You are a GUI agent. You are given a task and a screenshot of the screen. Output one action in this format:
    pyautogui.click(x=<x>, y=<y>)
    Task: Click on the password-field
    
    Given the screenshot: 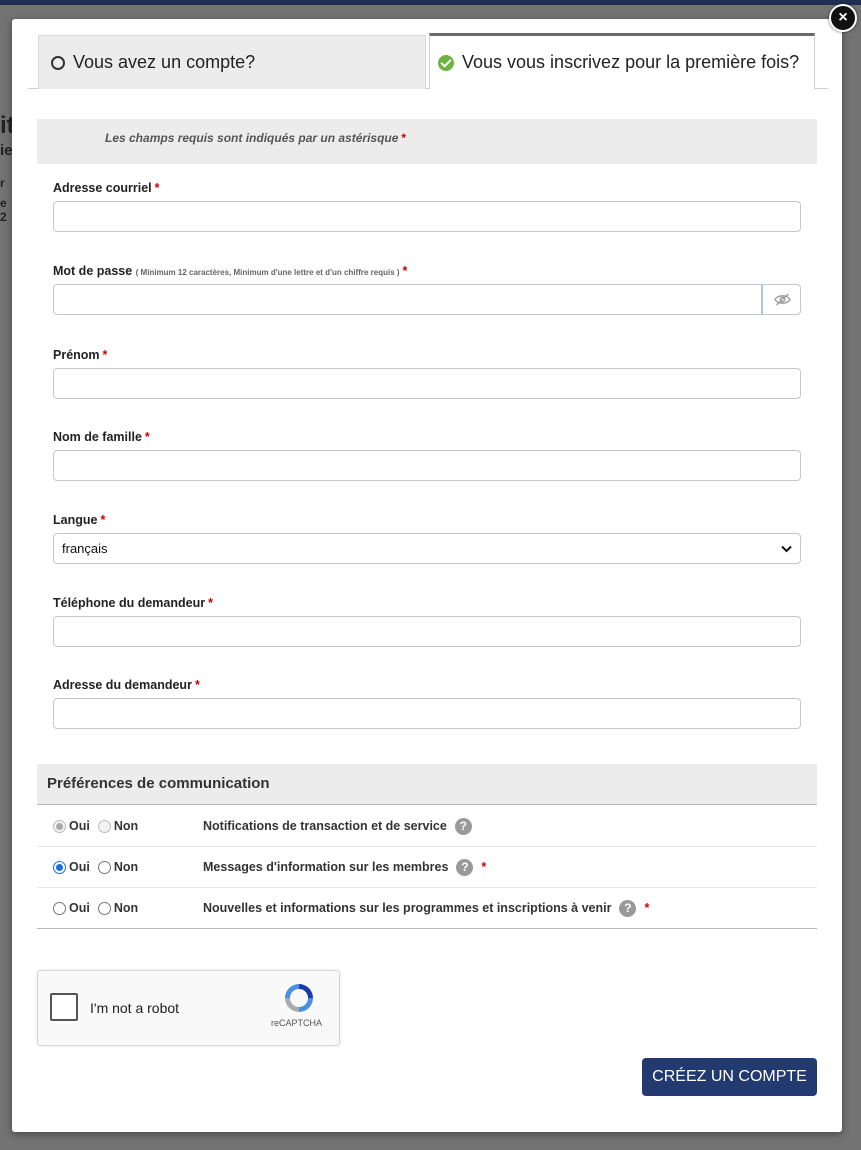 What is the action you would take?
    pyautogui.click(x=427, y=299)
    